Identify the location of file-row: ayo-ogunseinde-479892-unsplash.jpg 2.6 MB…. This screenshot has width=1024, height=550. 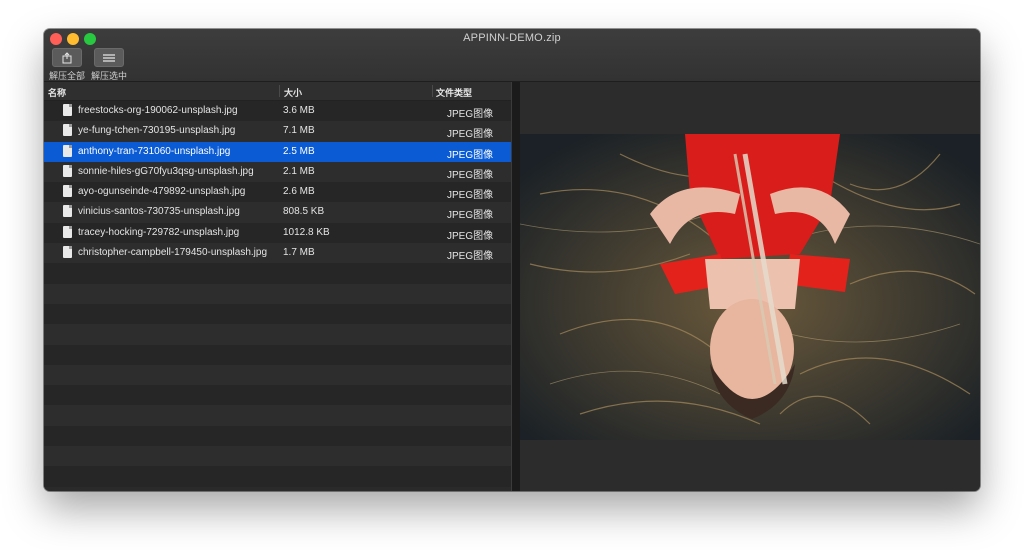
(277, 192).